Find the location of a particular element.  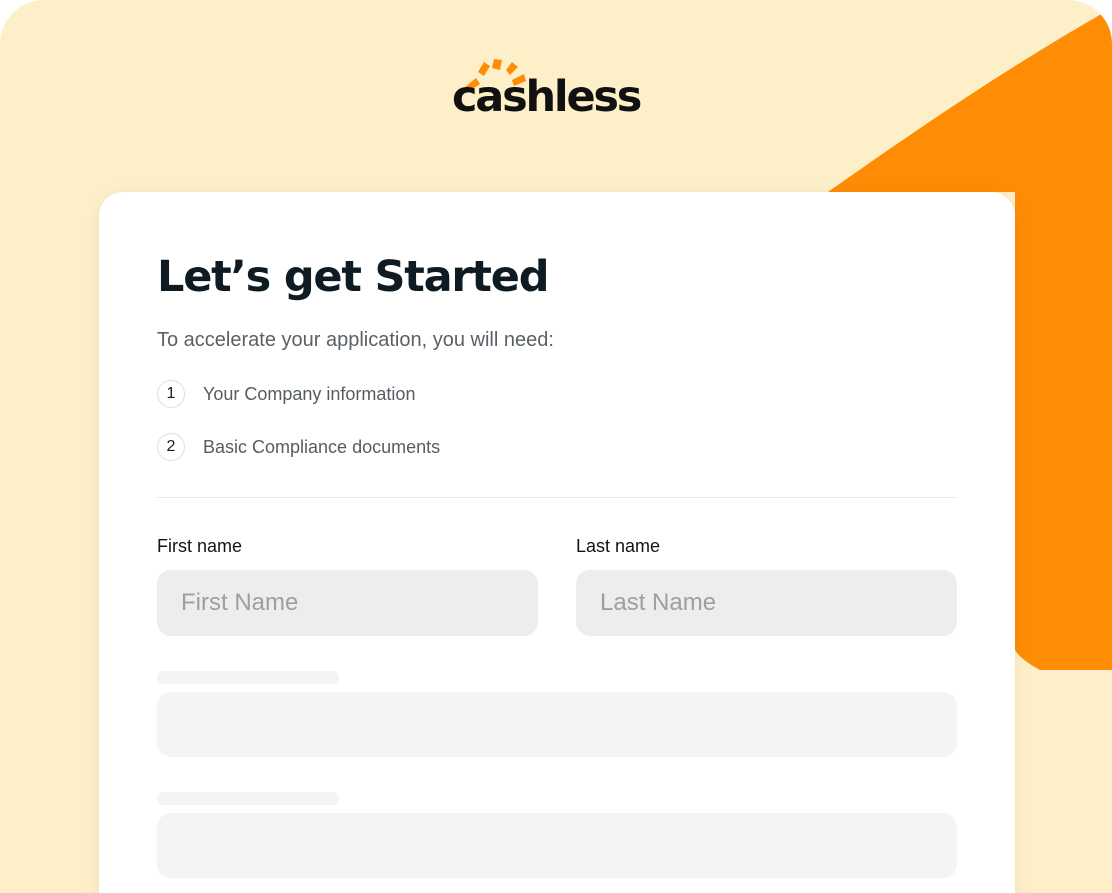

last-name-label: Last name is located at coordinates (618, 546).